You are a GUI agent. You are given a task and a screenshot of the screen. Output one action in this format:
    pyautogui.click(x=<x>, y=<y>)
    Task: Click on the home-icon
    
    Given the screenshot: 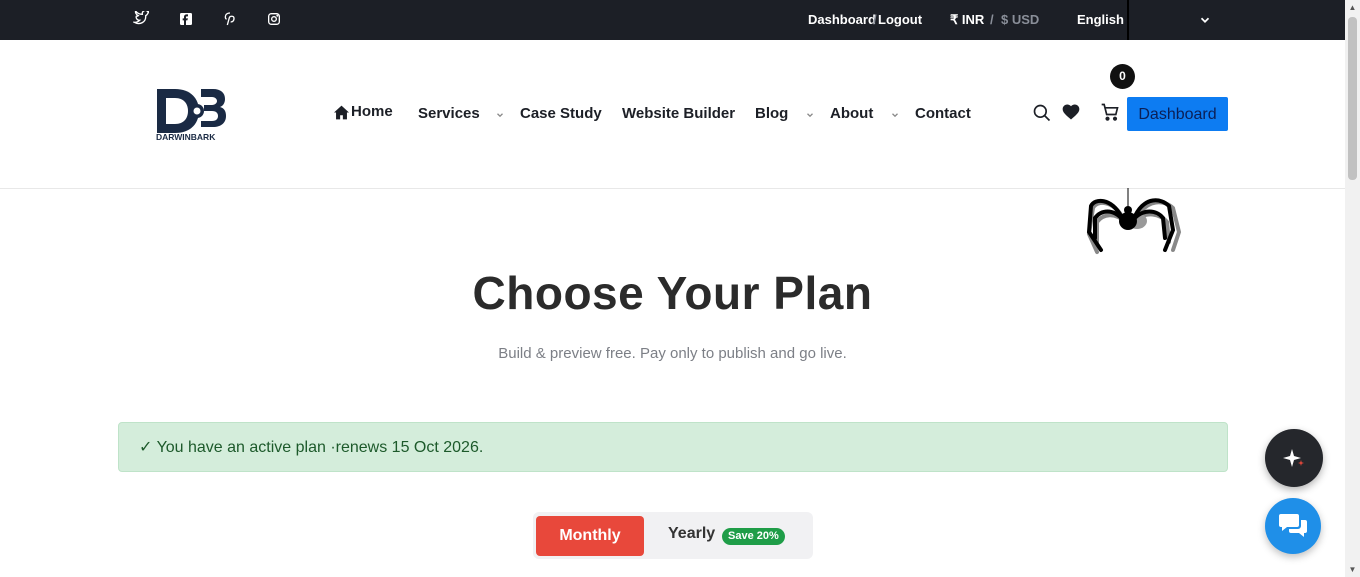 What is the action you would take?
    pyautogui.click(x=341, y=112)
    